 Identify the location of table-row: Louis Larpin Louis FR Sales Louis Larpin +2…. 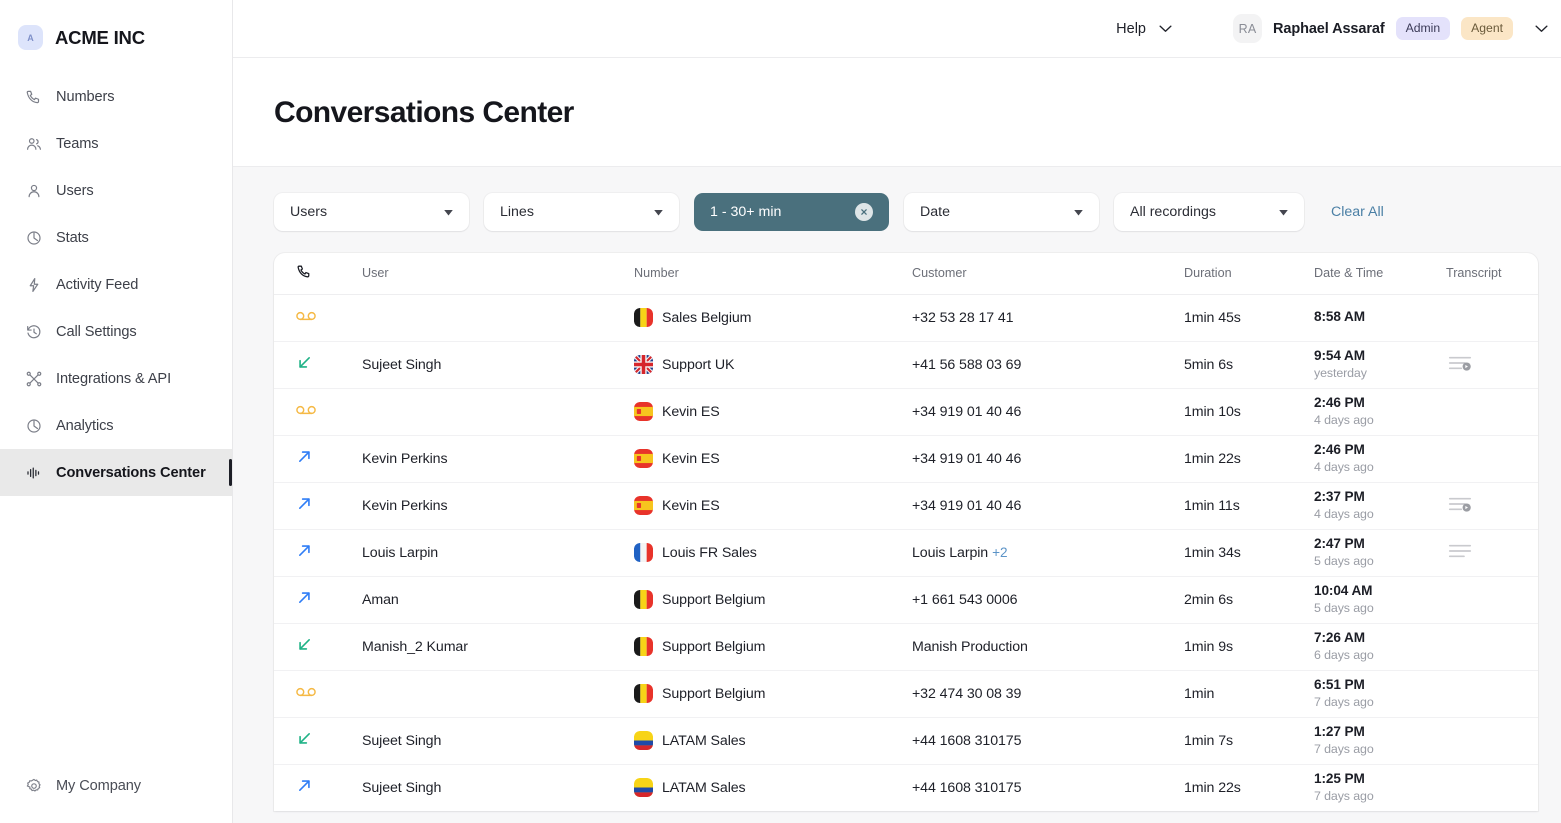
(906, 553).